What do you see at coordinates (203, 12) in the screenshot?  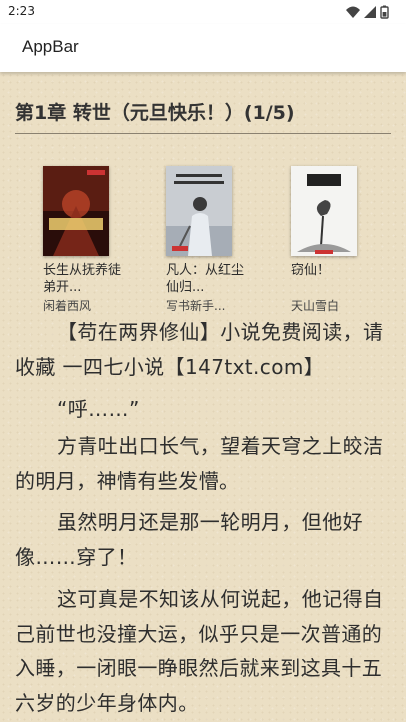 I see `status-bar: 2:23` at bounding box center [203, 12].